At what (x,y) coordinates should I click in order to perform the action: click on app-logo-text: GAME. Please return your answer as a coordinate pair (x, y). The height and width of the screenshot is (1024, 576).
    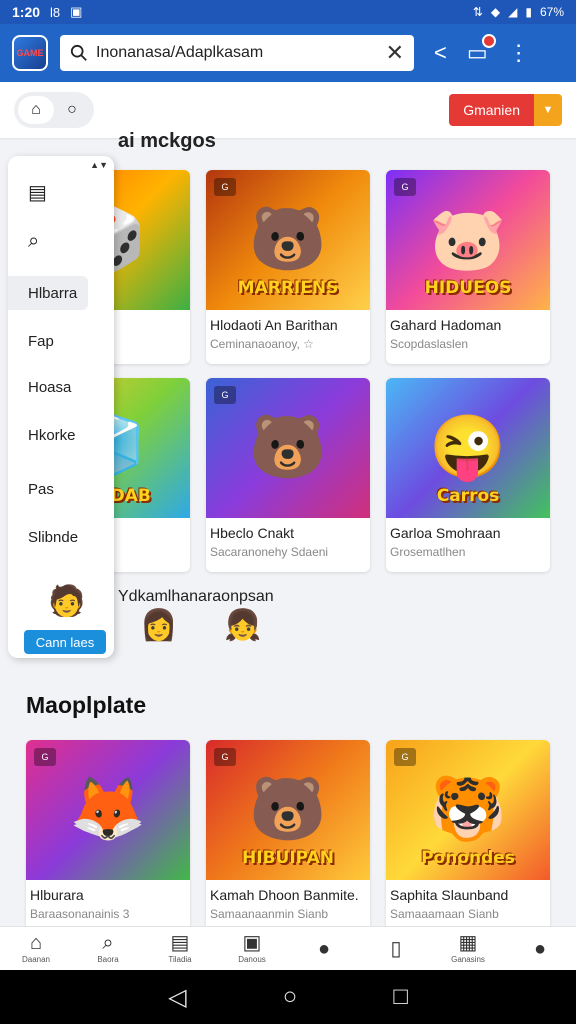
    Looking at the image, I should click on (30, 53).